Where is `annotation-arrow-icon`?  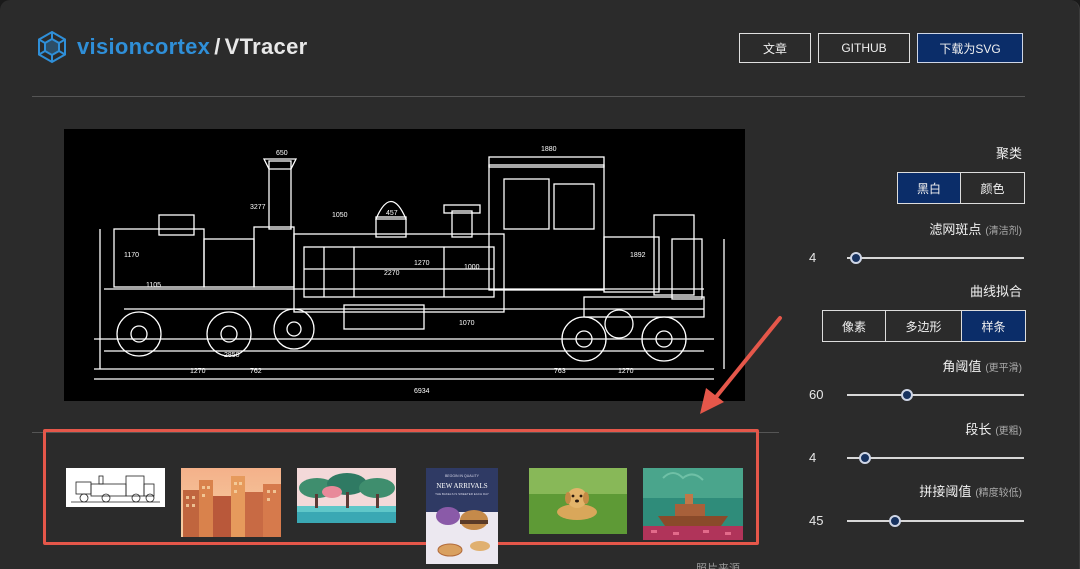
annotation-arrow-icon is located at coordinates (741, 365).